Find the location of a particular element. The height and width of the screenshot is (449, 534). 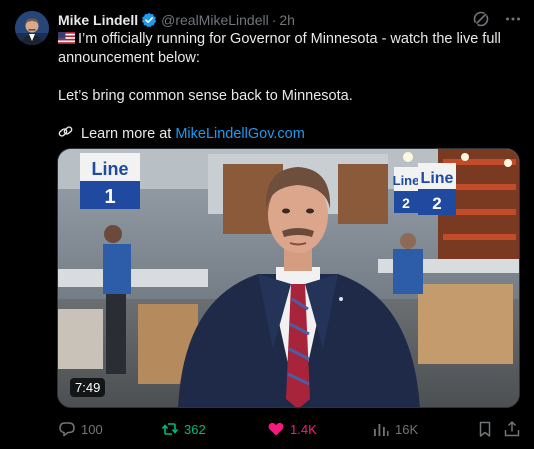

views-chart-icon is located at coordinates (381, 430).